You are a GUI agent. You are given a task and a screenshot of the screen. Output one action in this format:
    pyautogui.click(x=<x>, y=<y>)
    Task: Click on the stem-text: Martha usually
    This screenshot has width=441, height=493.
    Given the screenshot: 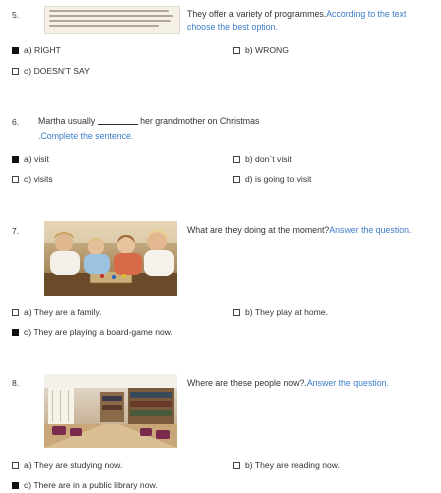 What is the action you would take?
    pyautogui.click(x=67, y=121)
    